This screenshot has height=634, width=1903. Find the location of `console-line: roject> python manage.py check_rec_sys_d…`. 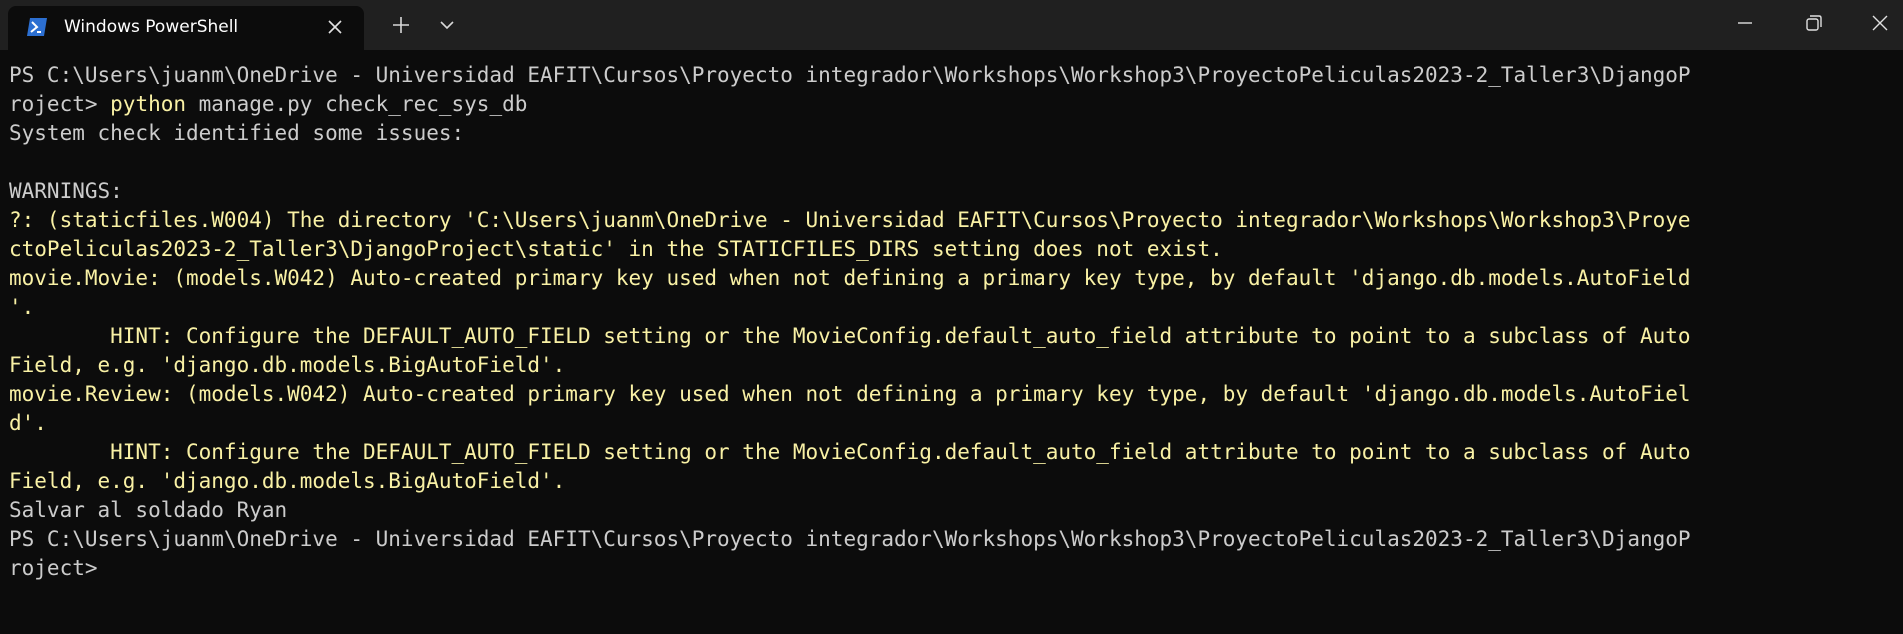

console-line: roject> python manage.py check_rec_sys_d… is located at coordinates (952, 104).